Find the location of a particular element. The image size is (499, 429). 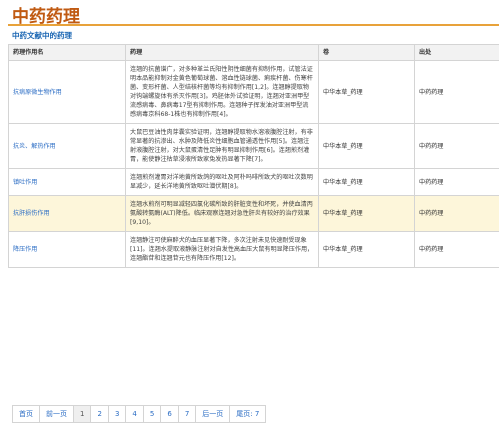

col-header-name: 药理作用名 is located at coordinates (67, 52).